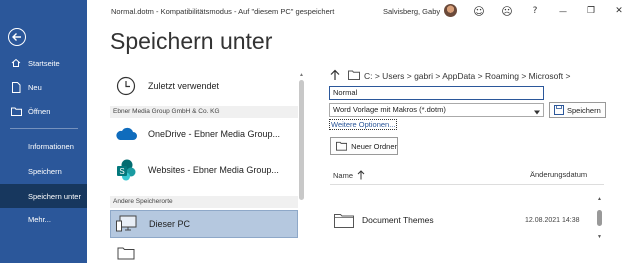 This screenshot has height=263, width=640. I want to click on nav-home-label: Startseite, so click(44, 63).